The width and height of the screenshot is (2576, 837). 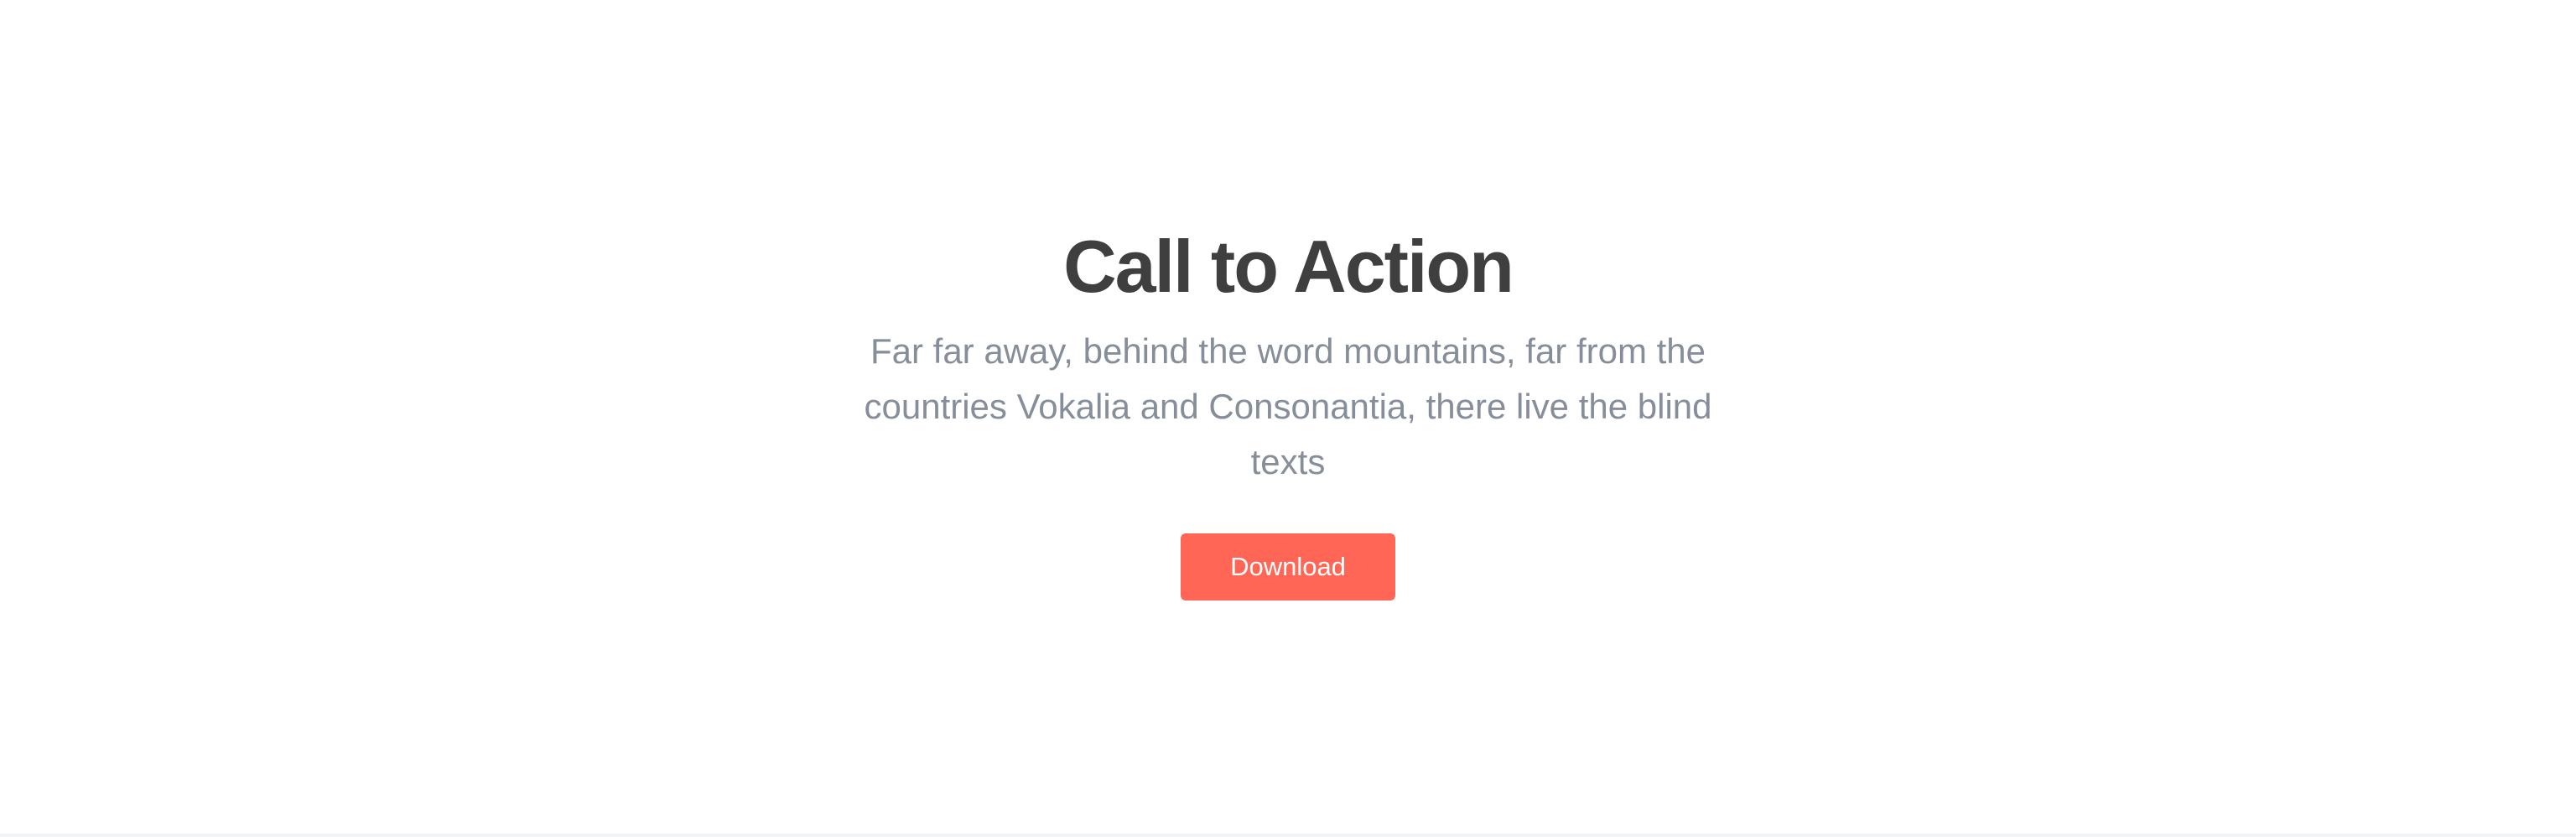 What do you see at coordinates (1288, 266) in the screenshot?
I see `cta-title: Call to Action` at bounding box center [1288, 266].